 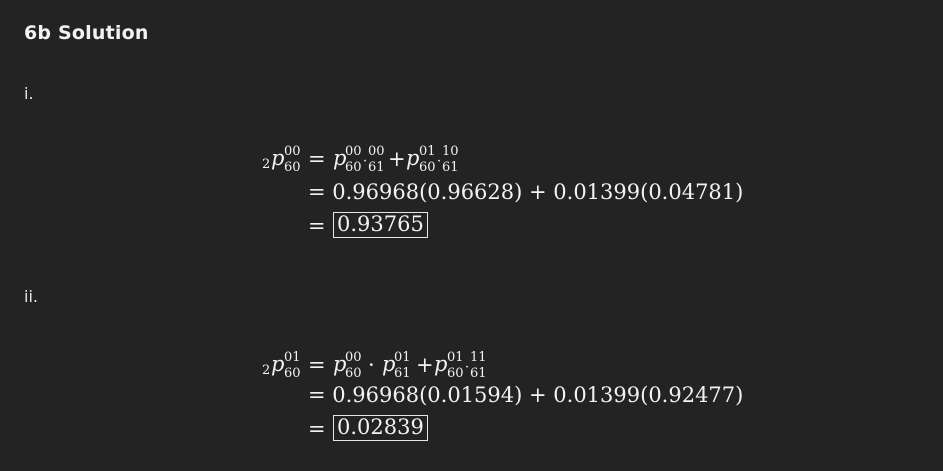 What do you see at coordinates (526, 395) in the screenshot?
I see `numeric-expression: = 0.96968(0.01594) + 0.01399(0.92477)` at bounding box center [526, 395].